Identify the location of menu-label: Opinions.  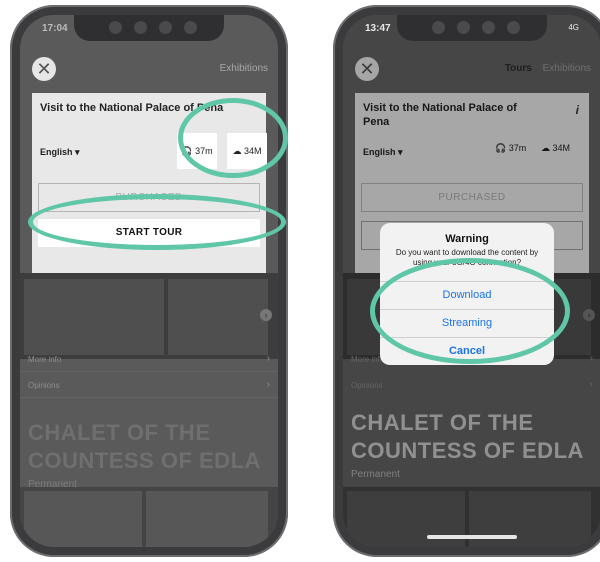
(44, 385).